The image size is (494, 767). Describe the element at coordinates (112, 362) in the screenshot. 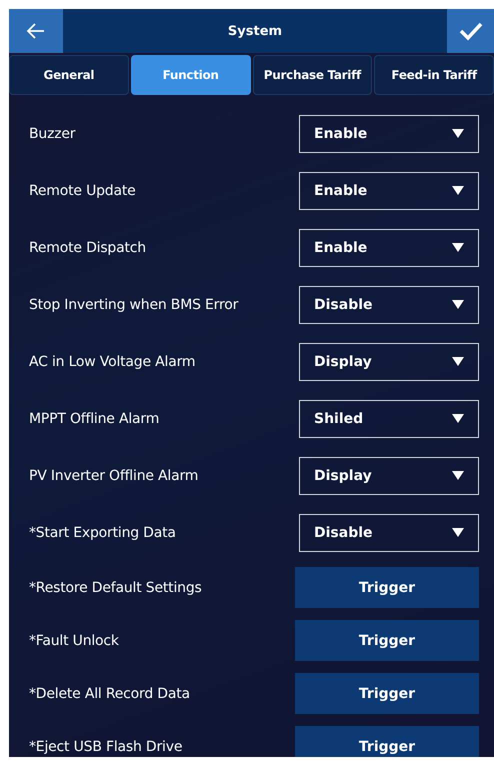

I see `setting-label: AC in Low Voltage Alarm` at that location.